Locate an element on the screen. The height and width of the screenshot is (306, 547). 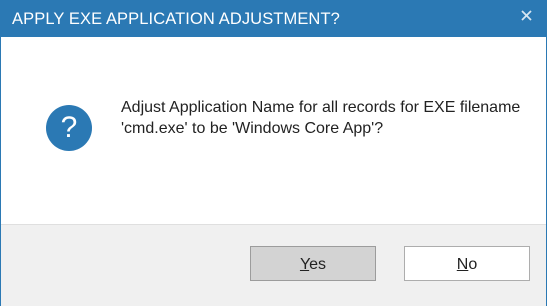
yes-label-rest: es is located at coordinates (318, 264).